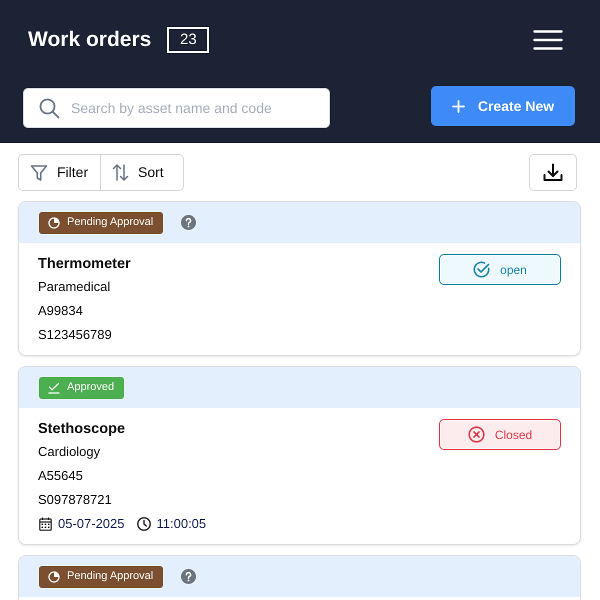  I want to click on filter-icon, so click(39, 173).